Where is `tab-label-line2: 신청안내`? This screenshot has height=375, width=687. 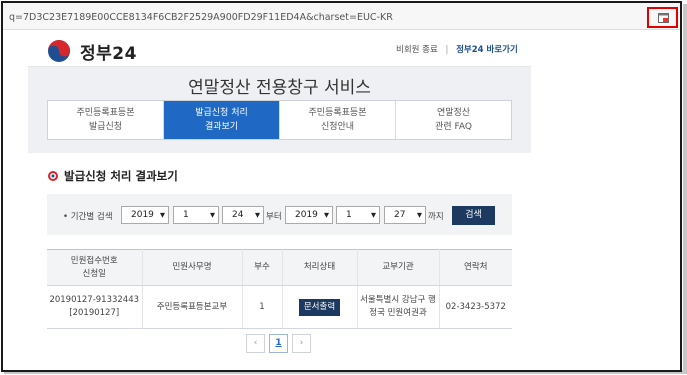 tab-label-line2: 신청안내 is located at coordinates (337, 127).